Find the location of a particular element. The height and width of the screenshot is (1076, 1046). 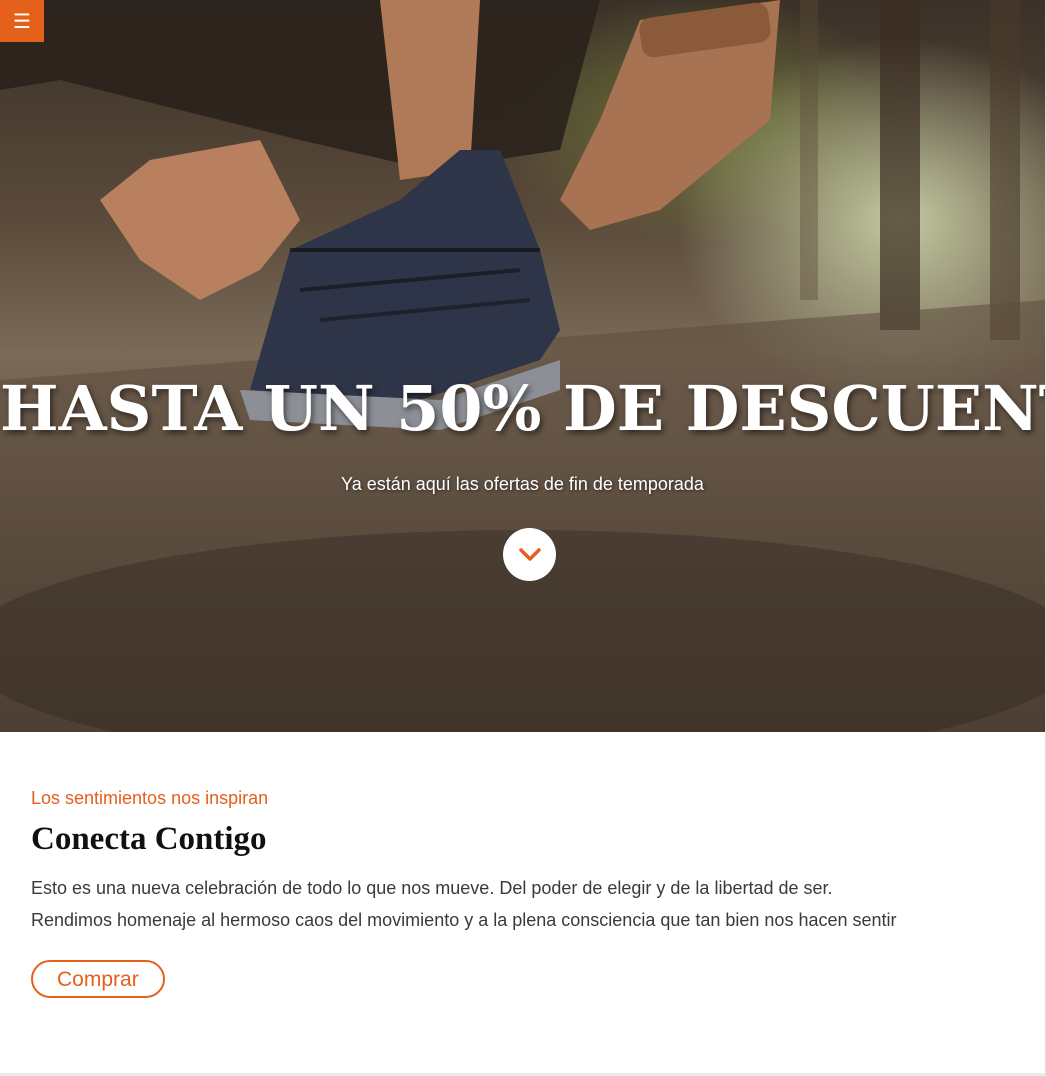

chevron-down-icon is located at coordinates (529, 554).